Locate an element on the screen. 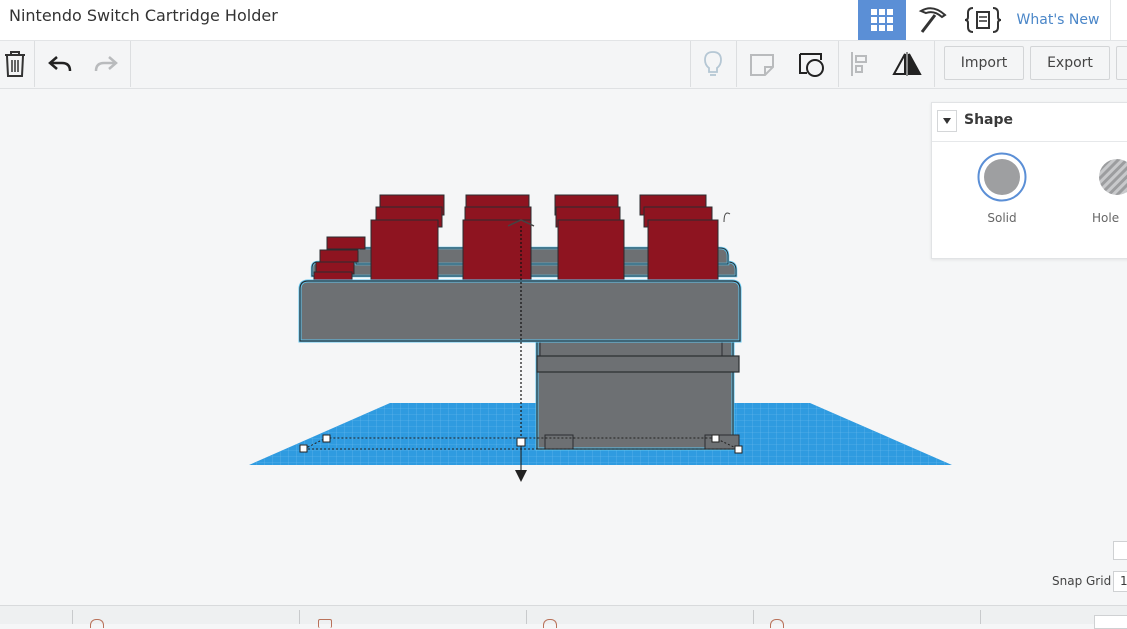 The image size is (1127, 629). note-icon is located at coordinates (762, 65).